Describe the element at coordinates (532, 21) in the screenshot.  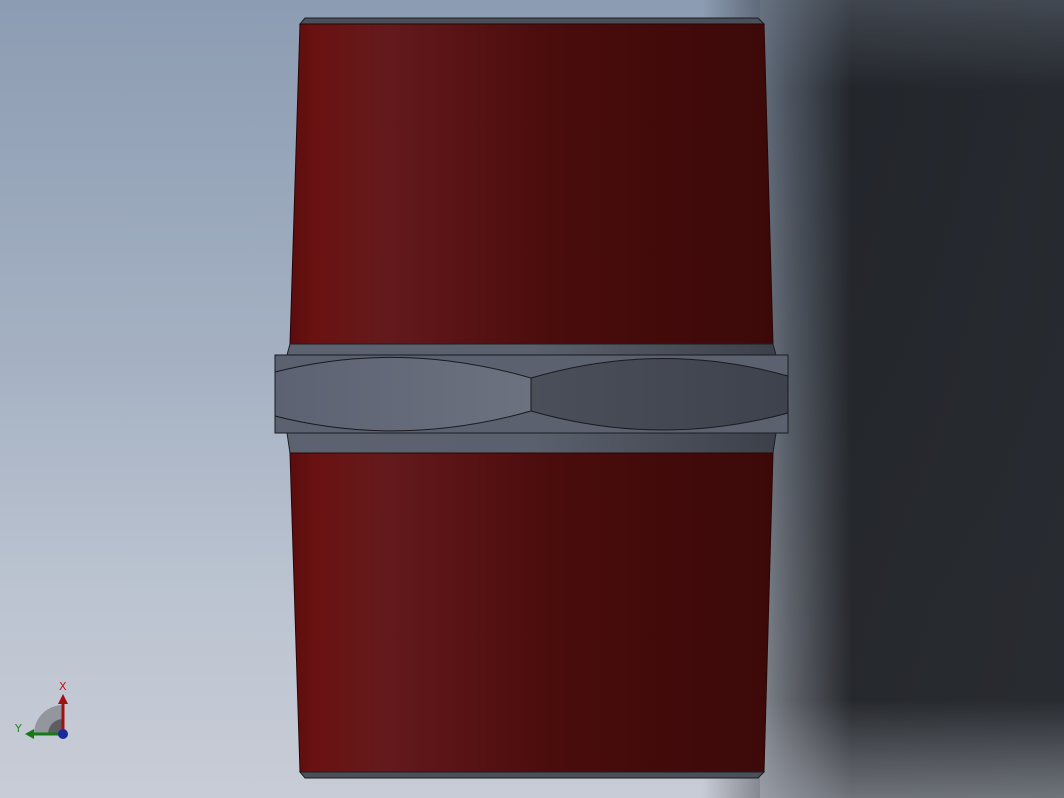
I see `top-thread-rim` at that location.